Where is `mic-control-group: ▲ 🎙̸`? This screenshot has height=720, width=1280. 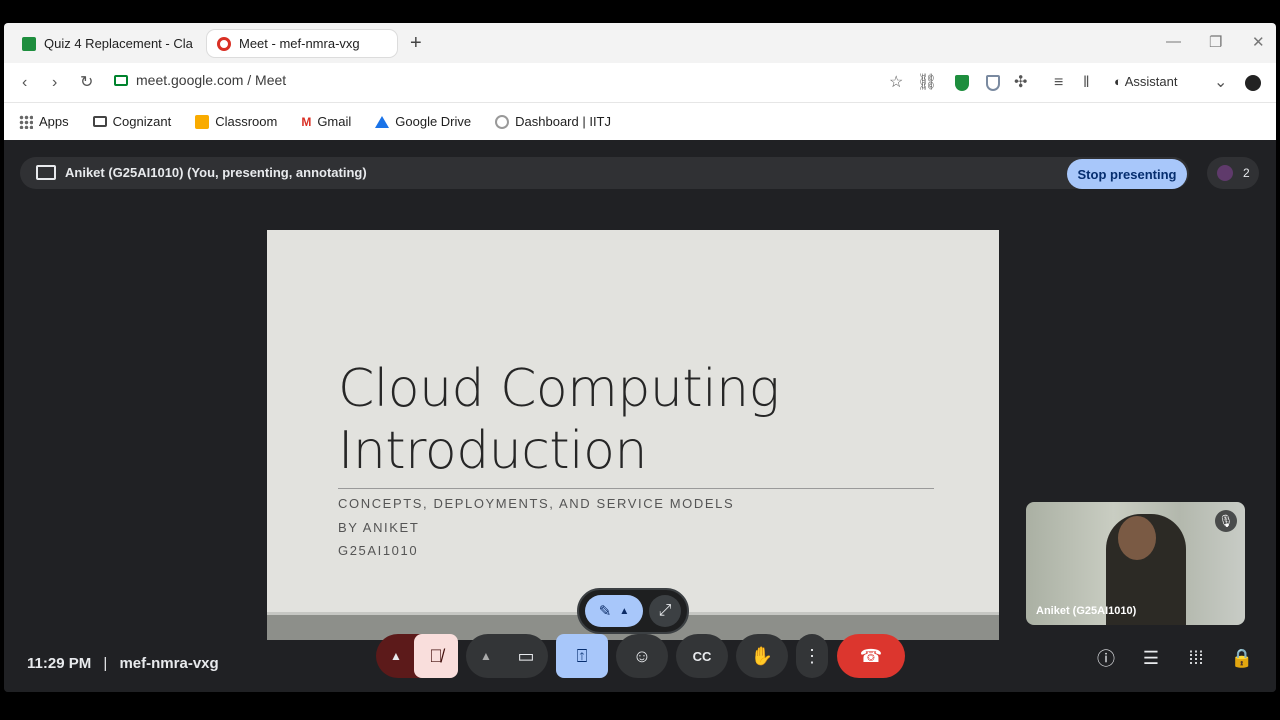
mic-control-group: ▲ 🎙̸ is located at coordinates (417, 656).